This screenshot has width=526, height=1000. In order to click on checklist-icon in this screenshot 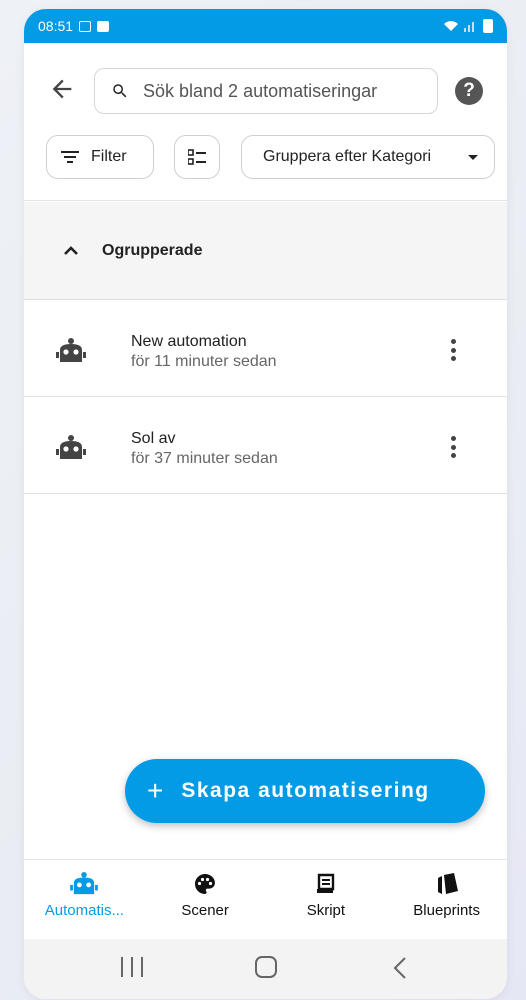, I will do `click(197, 157)`.